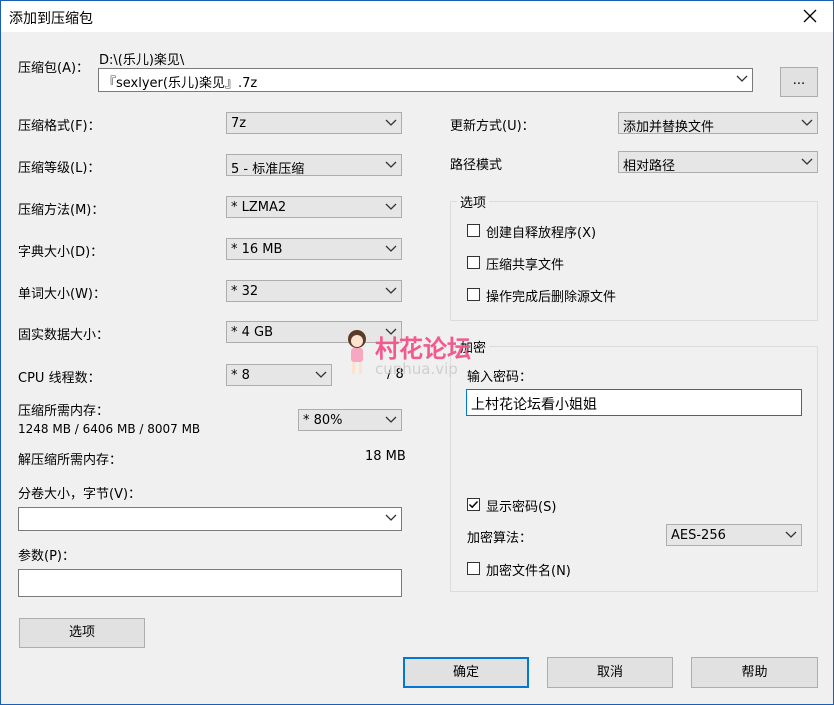 The width and height of the screenshot is (834, 705). Describe the element at coordinates (521, 507) in the screenshot. I see `show-password-label: 显示密码(S)` at that location.